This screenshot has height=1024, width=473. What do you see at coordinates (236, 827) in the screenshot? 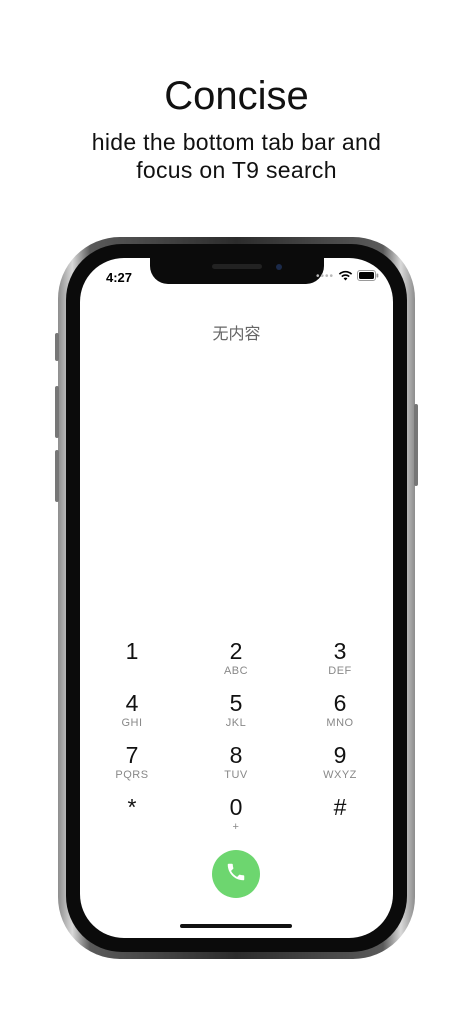
I see `key-letters: +` at bounding box center [236, 827].